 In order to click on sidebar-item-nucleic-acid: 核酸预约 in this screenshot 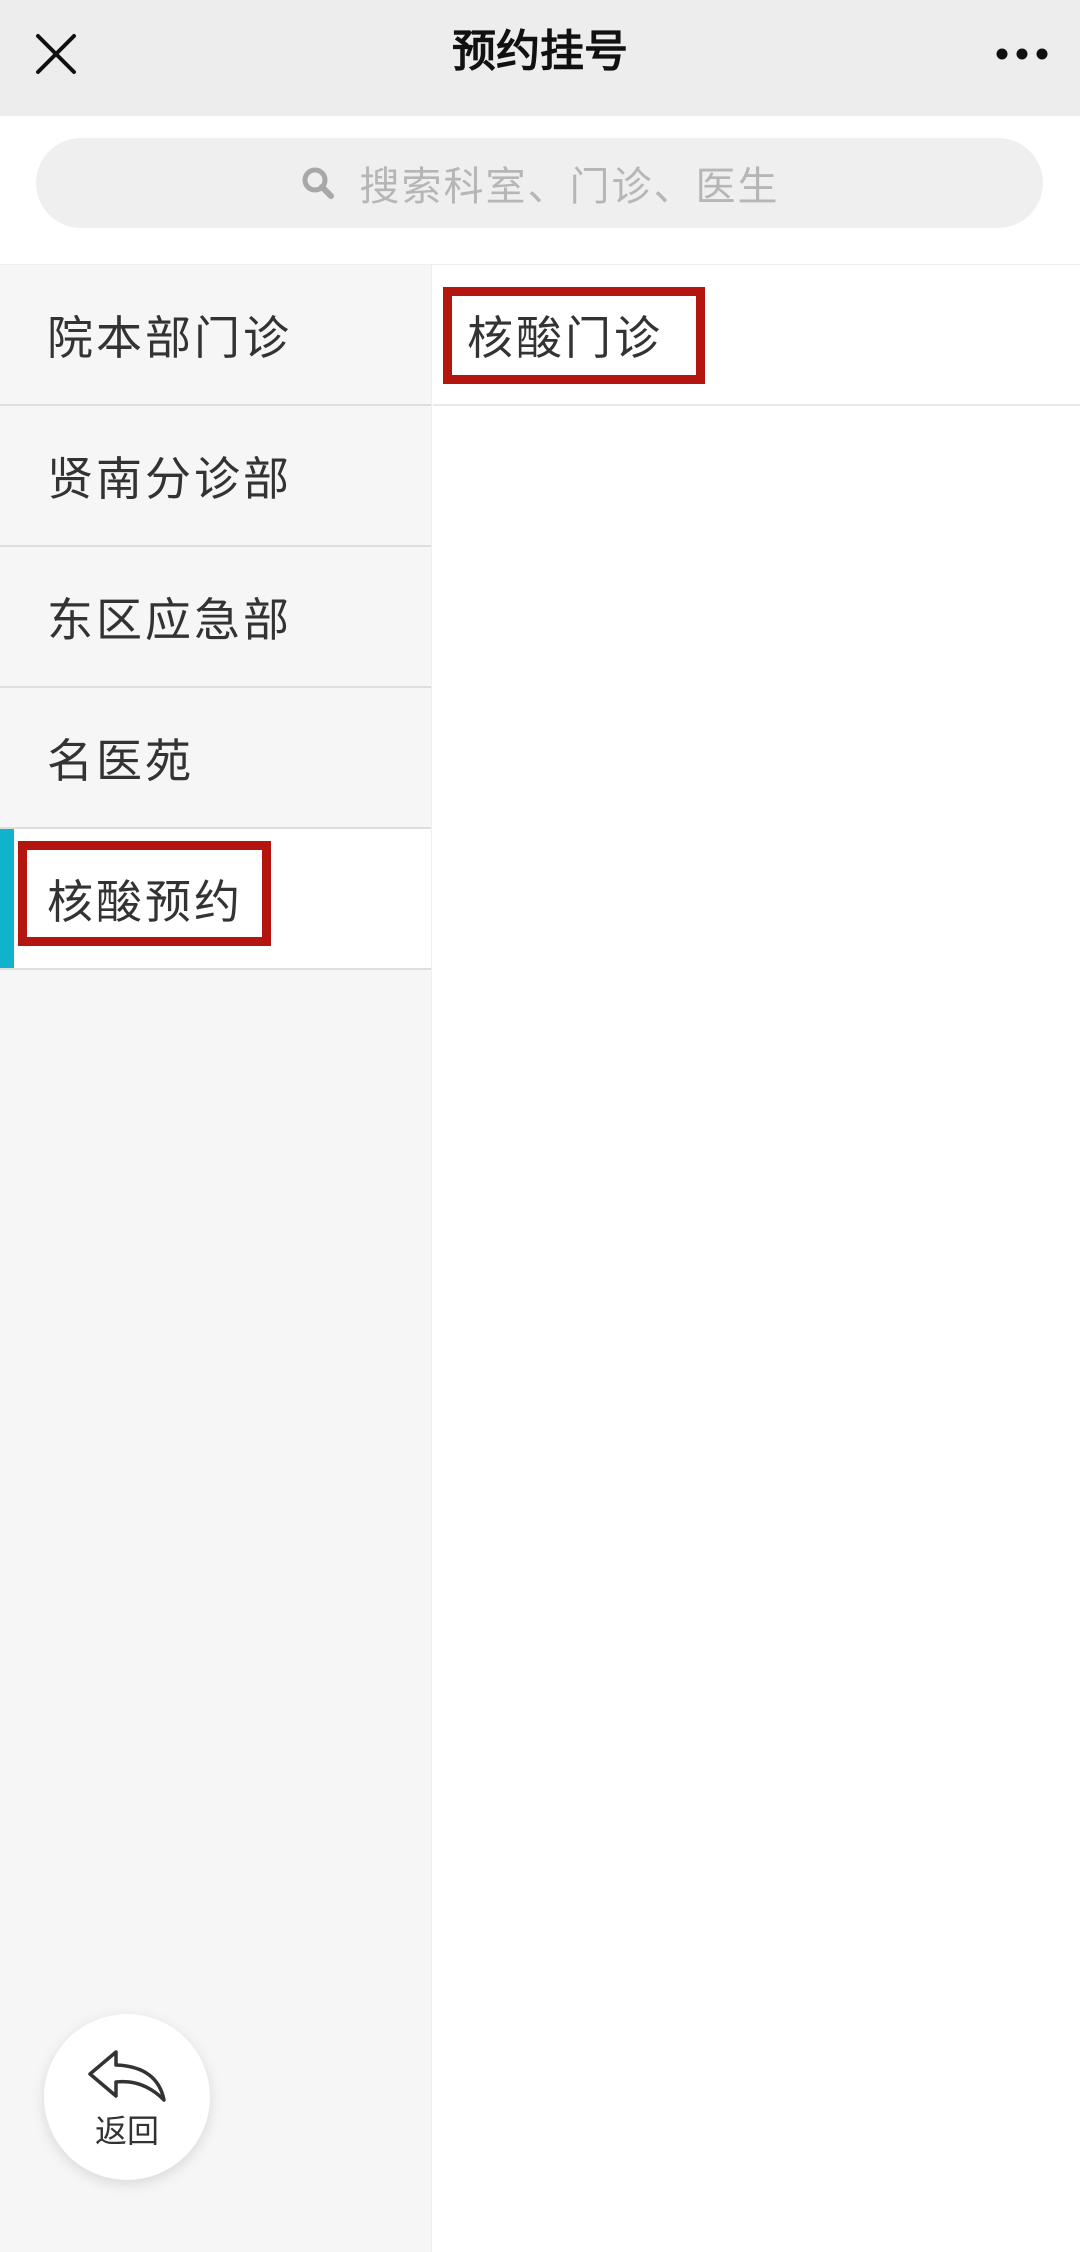, I will do `click(215, 899)`.